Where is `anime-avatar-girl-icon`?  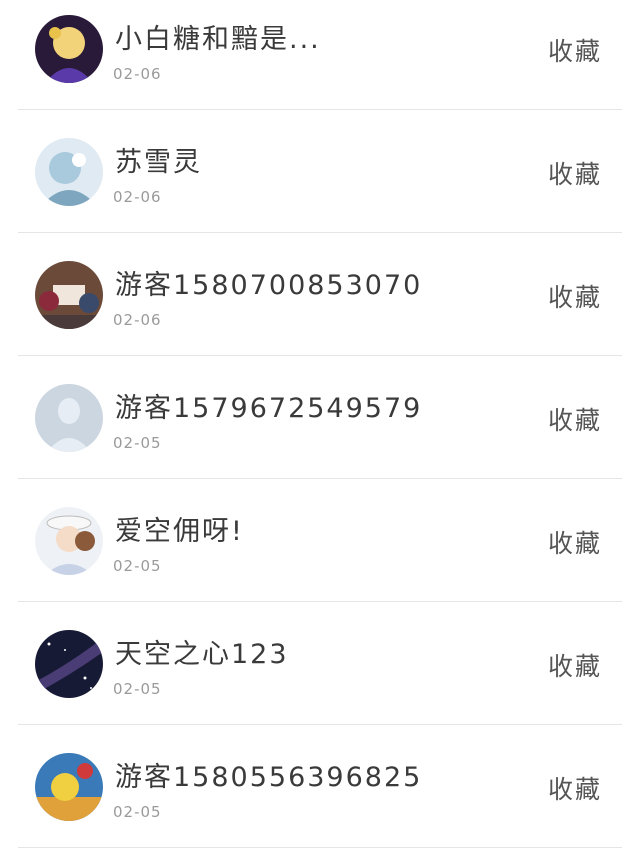
anime-avatar-girl-icon is located at coordinates (69, 541).